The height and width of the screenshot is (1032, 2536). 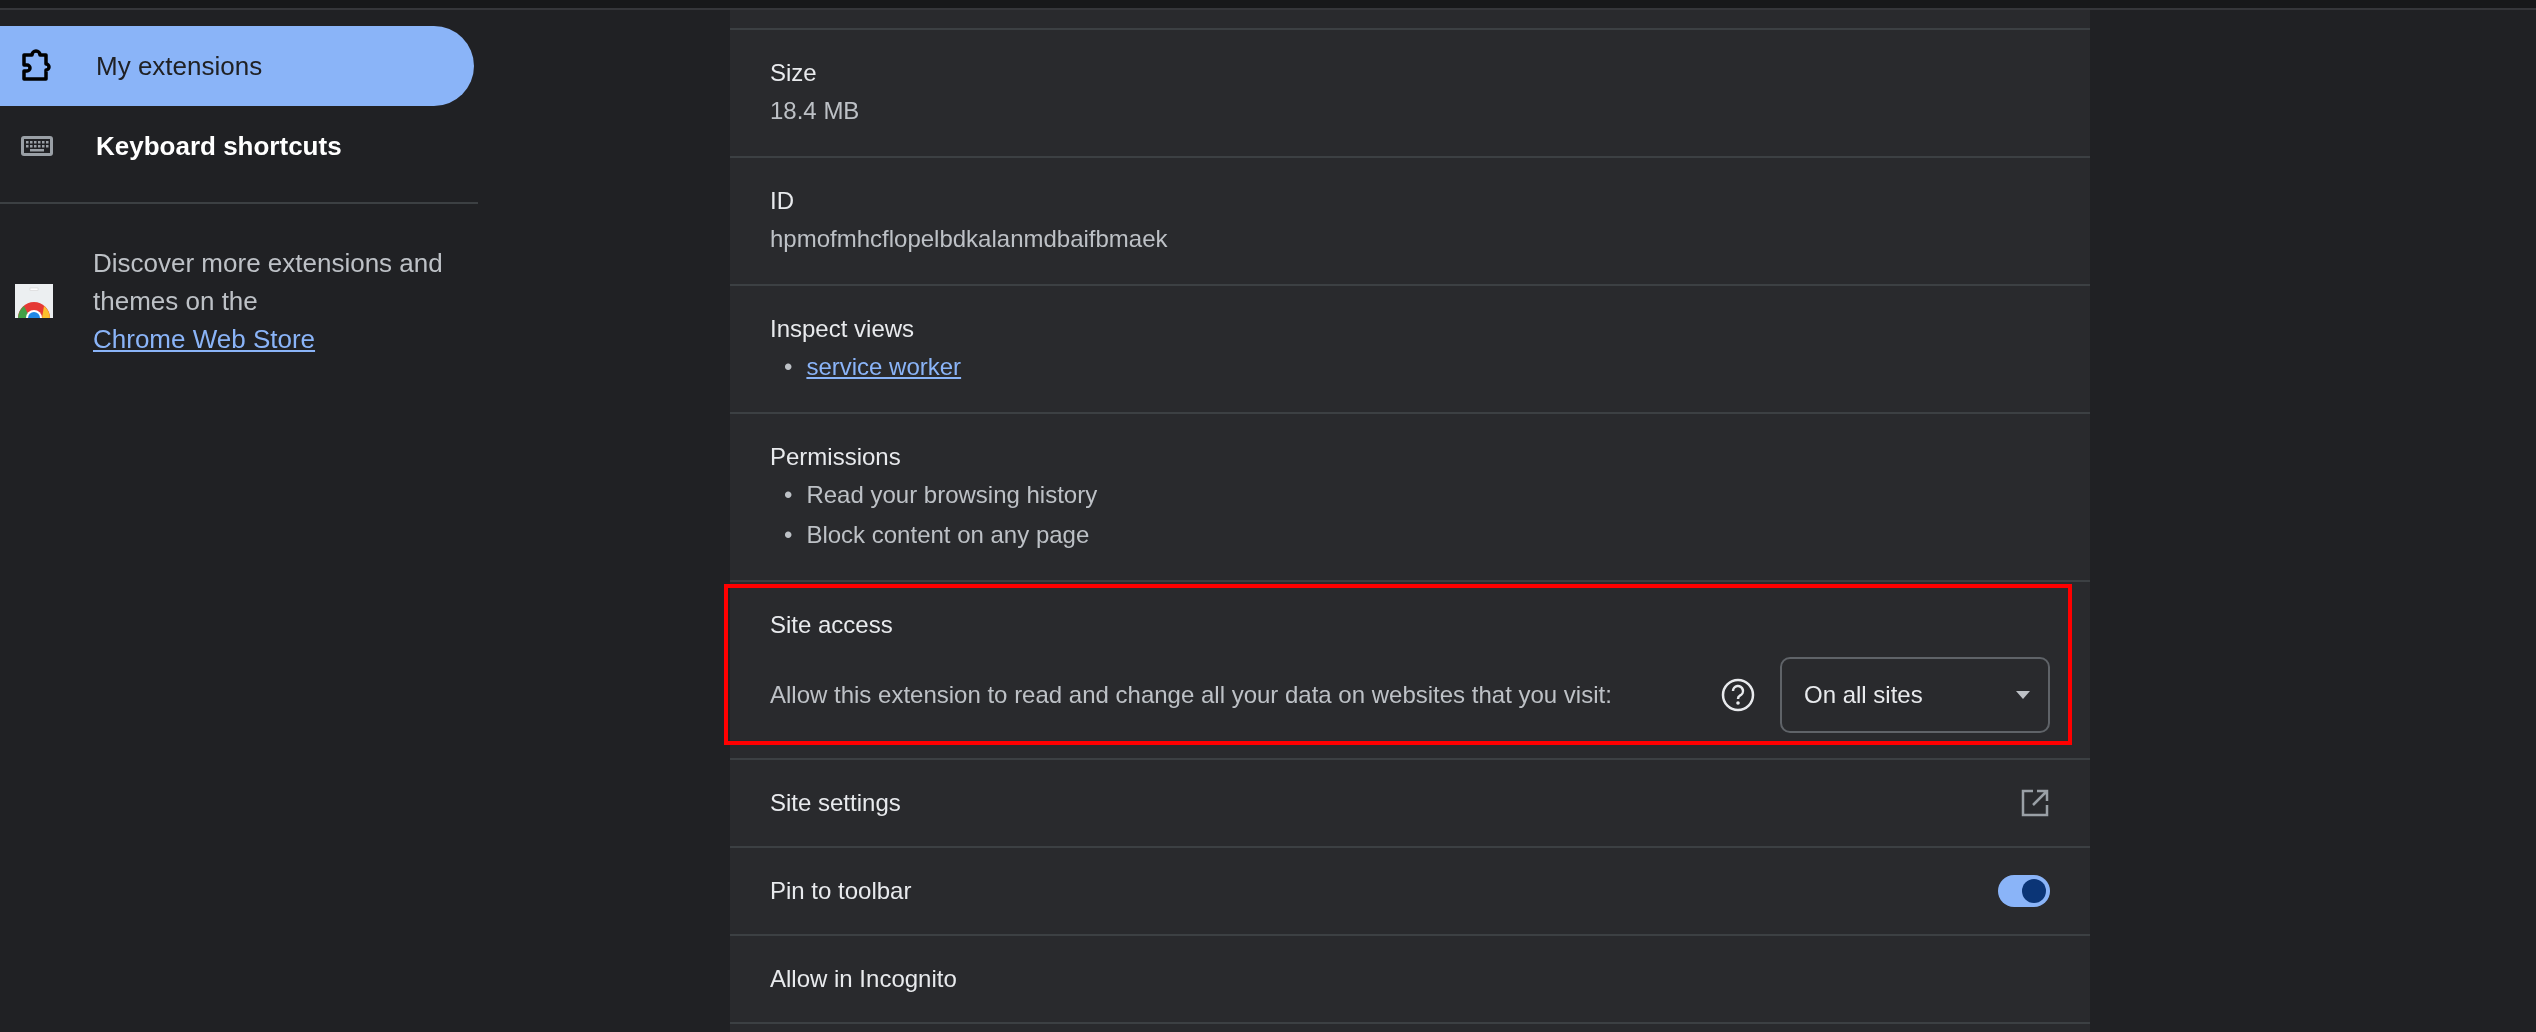 I want to click on external-link-icon, so click(x=2035, y=803).